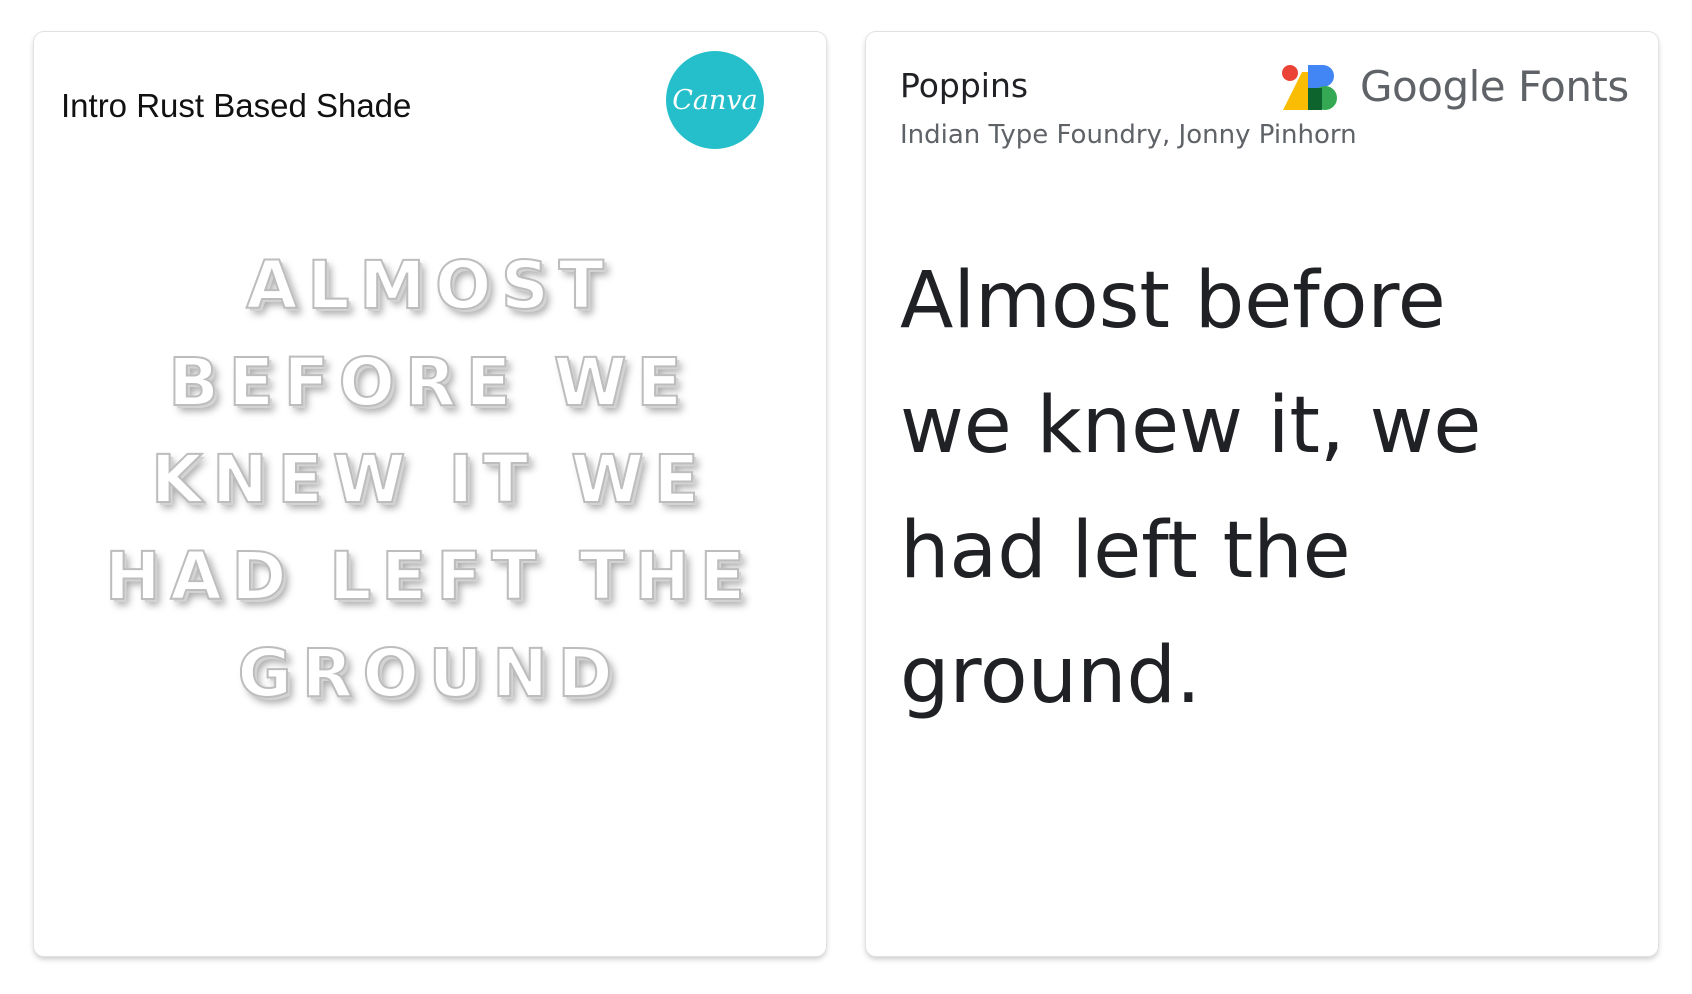 The width and height of the screenshot is (1692, 994). What do you see at coordinates (429, 382) in the screenshot?
I see `sample-line: BEFORE WE` at bounding box center [429, 382].